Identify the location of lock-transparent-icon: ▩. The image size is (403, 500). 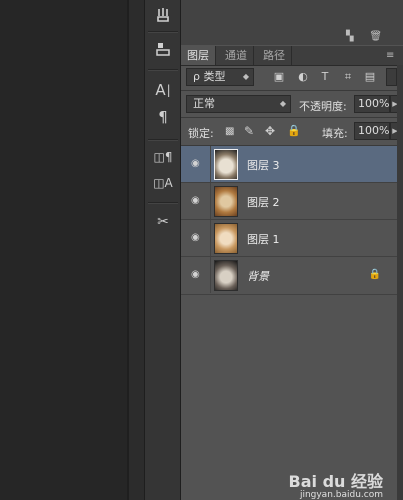
(229, 131).